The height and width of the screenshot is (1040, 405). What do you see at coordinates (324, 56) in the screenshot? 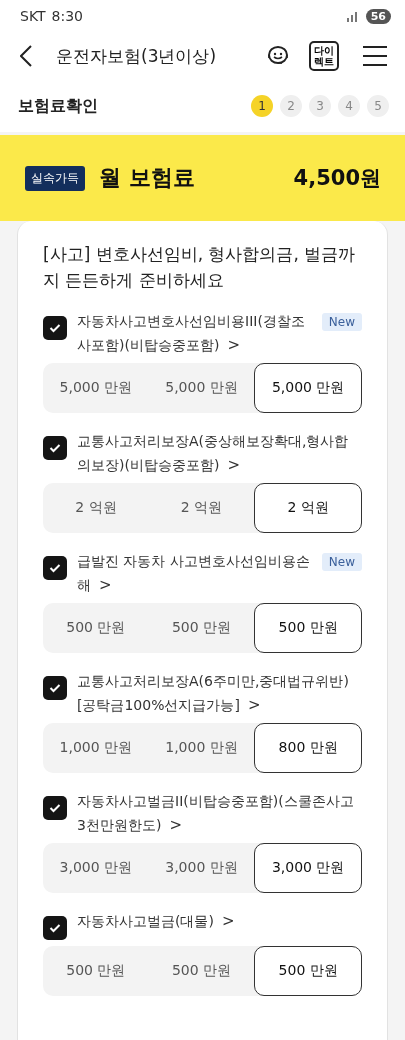
I see `direct-button: 다이 렉트` at bounding box center [324, 56].